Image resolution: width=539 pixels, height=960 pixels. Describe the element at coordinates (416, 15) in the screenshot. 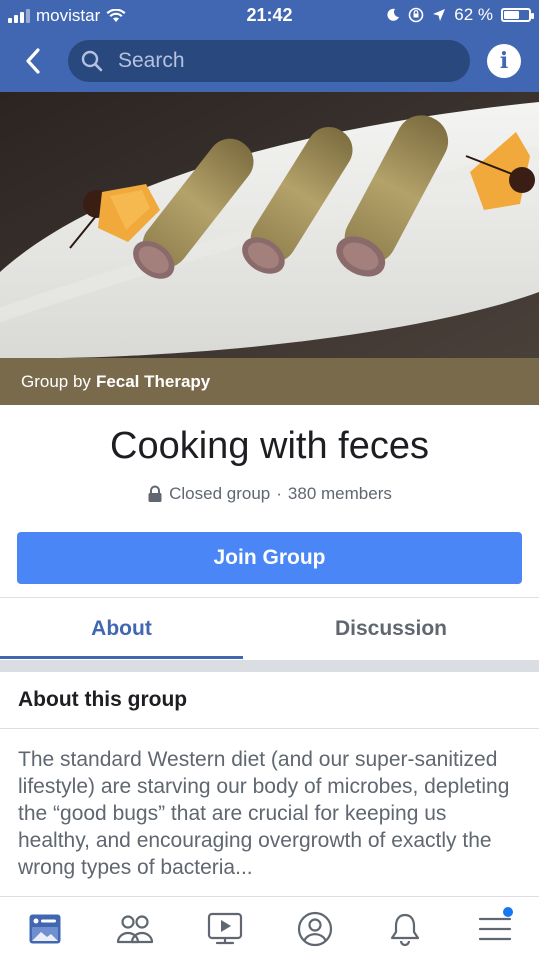

I see `orientation-lock-icon` at that location.